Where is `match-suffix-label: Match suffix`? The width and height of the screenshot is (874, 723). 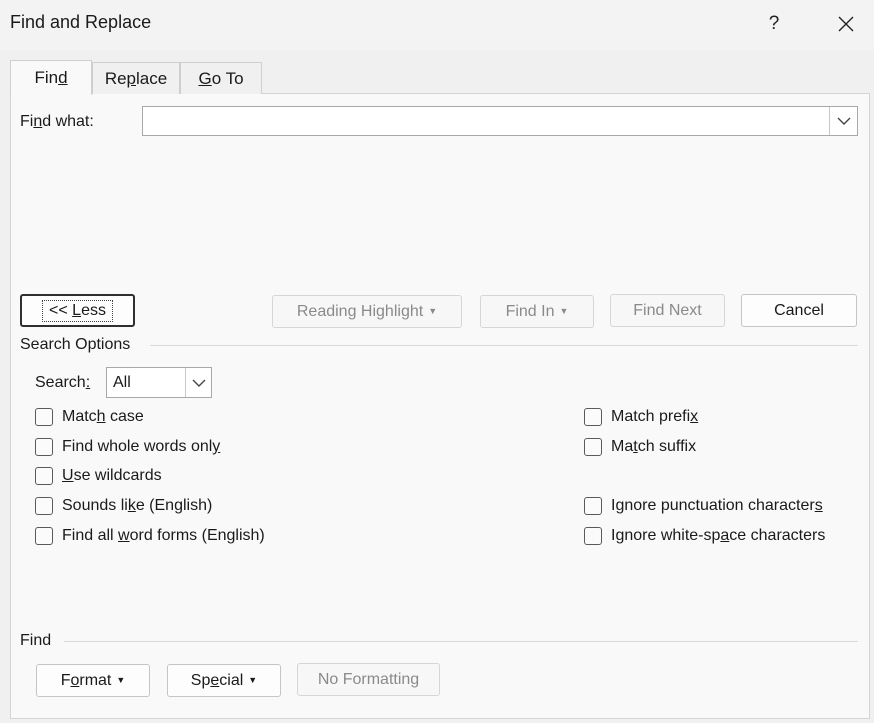
match-suffix-label: Match suffix is located at coordinates (654, 446).